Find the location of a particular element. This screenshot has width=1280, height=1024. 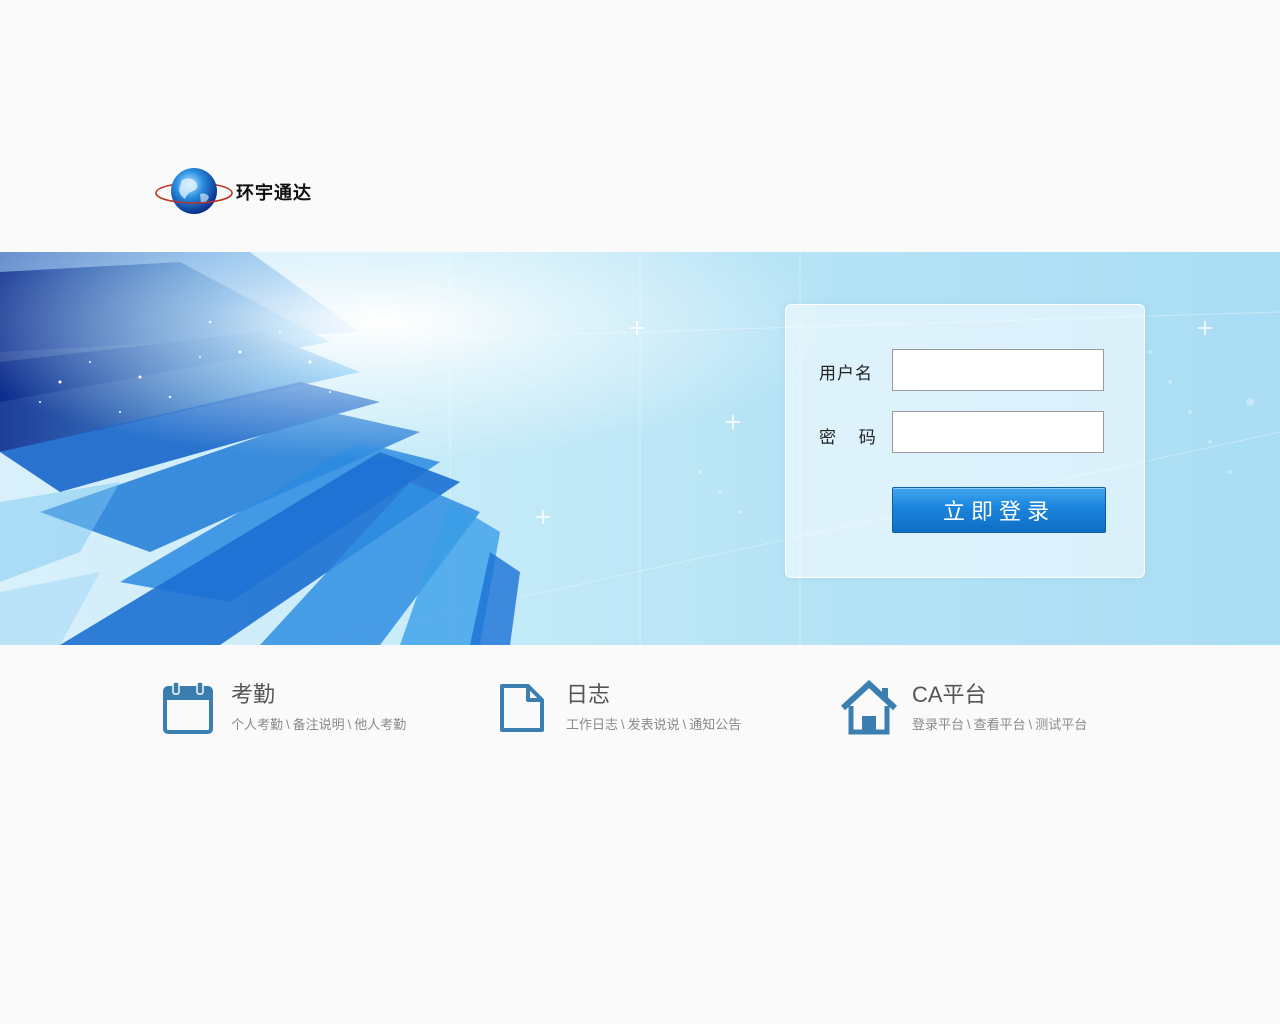

feature-attendance: 考勤 个人考勤 \ 备注说明 \ 他人考勤 is located at coordinates (284, 710).